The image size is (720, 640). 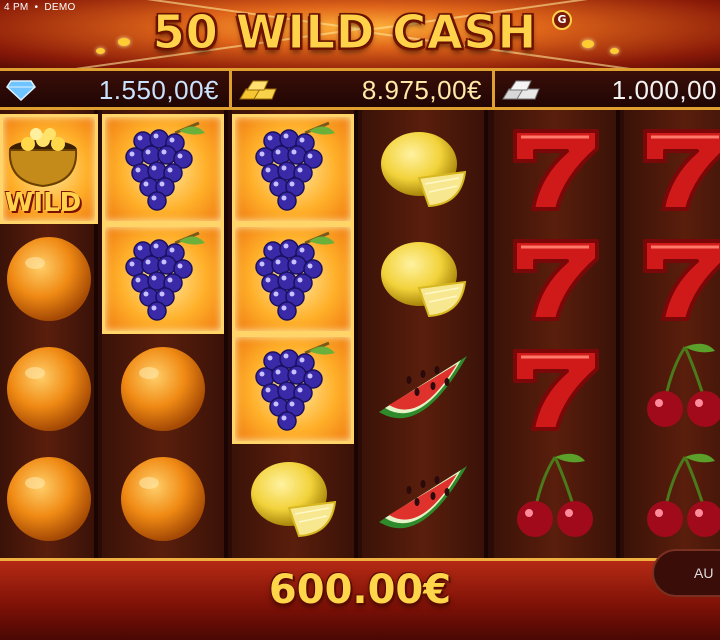 I want to click on wild-symbol-icon: WILD, so click(x=49, y=169).